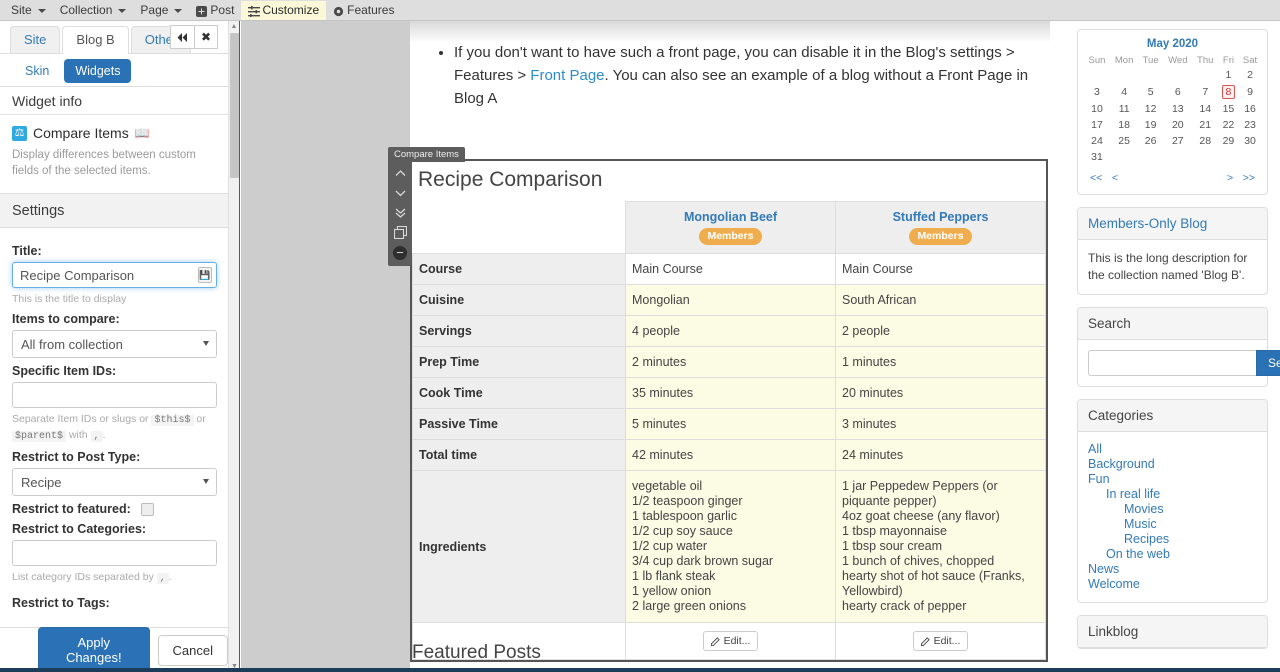 The width and height of the screenshot is (1280, 672). Describe the element at coordinates (1250, 109) in the screenshot. I see `calendar-day: 16` at that location.